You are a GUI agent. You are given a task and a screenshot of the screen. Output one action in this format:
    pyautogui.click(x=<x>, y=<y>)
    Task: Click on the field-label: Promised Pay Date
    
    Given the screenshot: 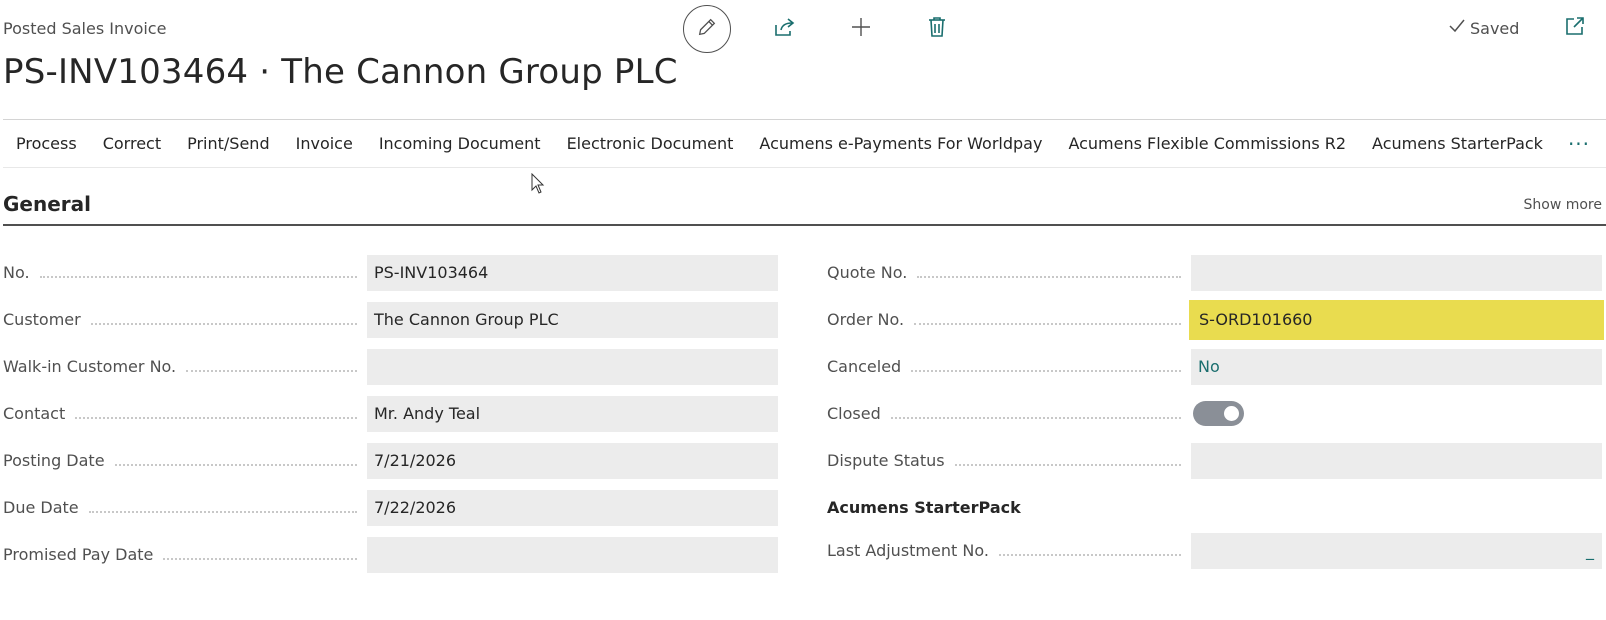 What is the action you would take?
    pyautogui.click(x=78, y=554)
    